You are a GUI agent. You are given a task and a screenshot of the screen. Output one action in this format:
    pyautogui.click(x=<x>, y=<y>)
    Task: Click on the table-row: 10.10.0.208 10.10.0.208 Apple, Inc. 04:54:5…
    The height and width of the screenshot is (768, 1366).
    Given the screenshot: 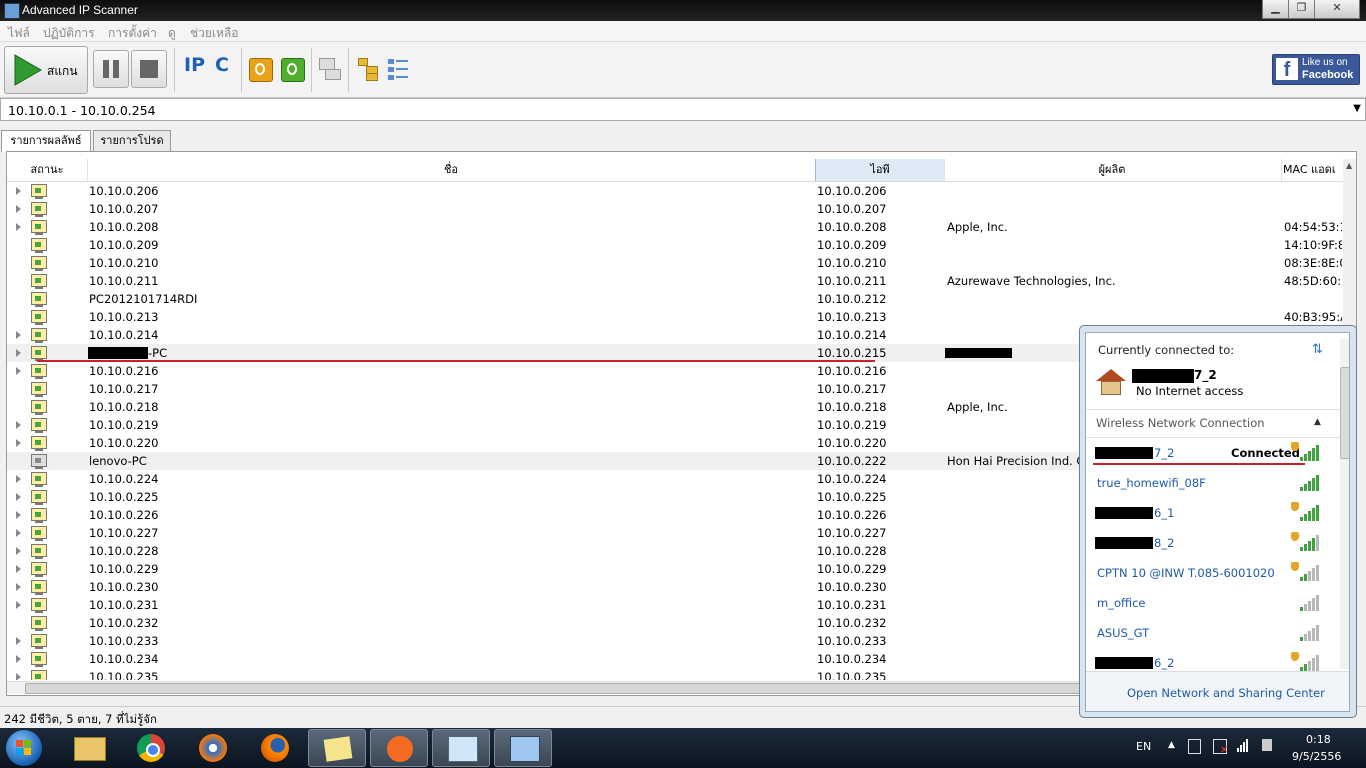 What is the action you would take?
    pyautogui.click(x=675, y=227)
    